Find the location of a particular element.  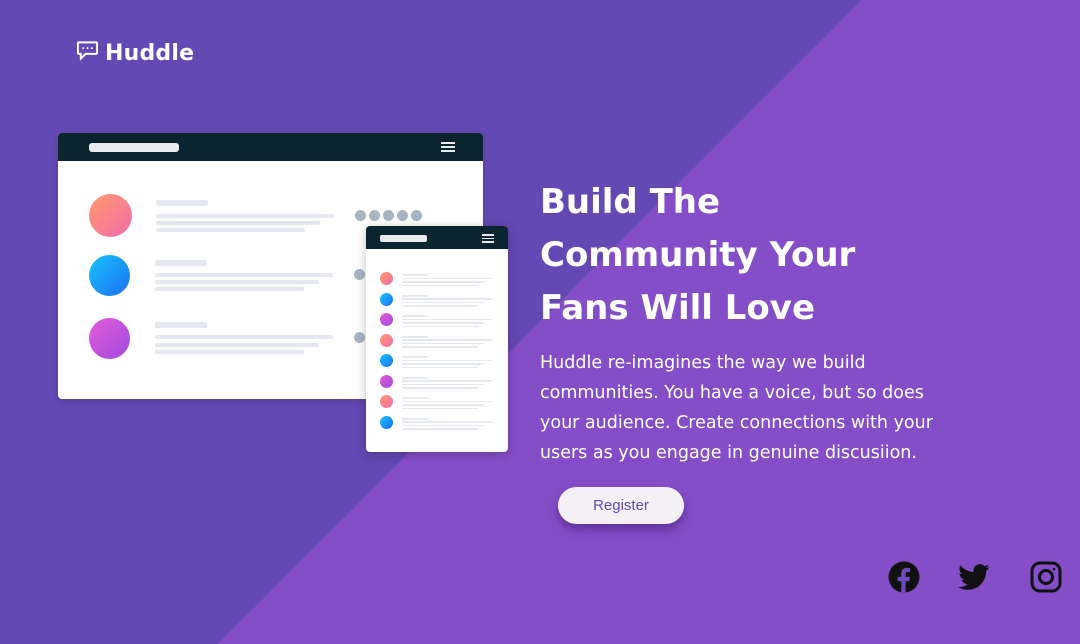

description-line: Huddle re-imagines the way we build is located at coordinates (703, 363).